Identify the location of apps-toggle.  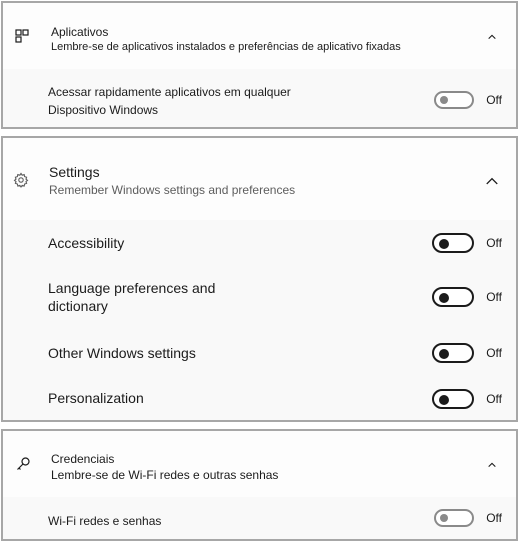
(454, 100).